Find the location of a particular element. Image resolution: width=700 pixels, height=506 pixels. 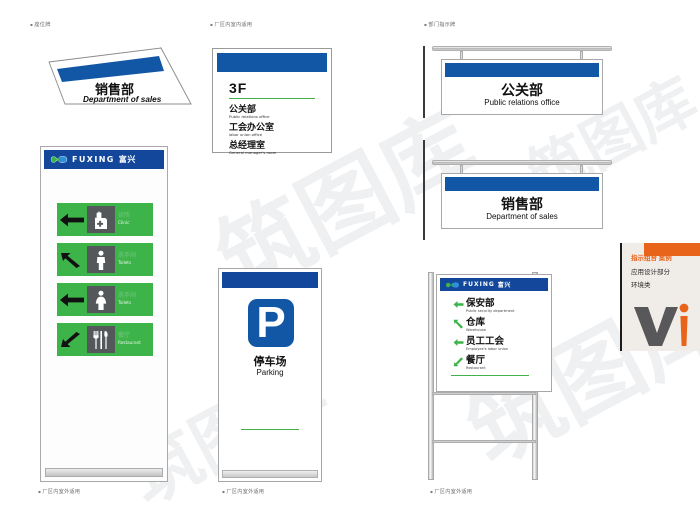

sign-label-en: Public relations office is located at coordinates (522, 102).